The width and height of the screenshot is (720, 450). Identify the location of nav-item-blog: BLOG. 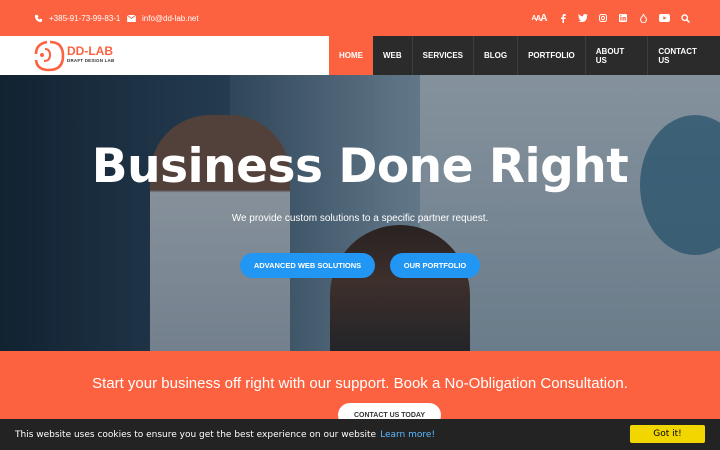
(496, 55).